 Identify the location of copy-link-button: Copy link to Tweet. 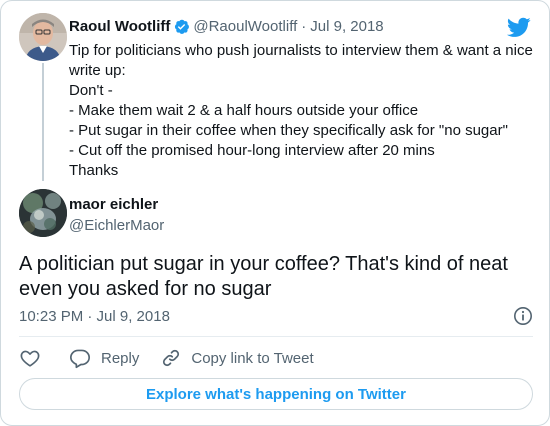
(237, 358).